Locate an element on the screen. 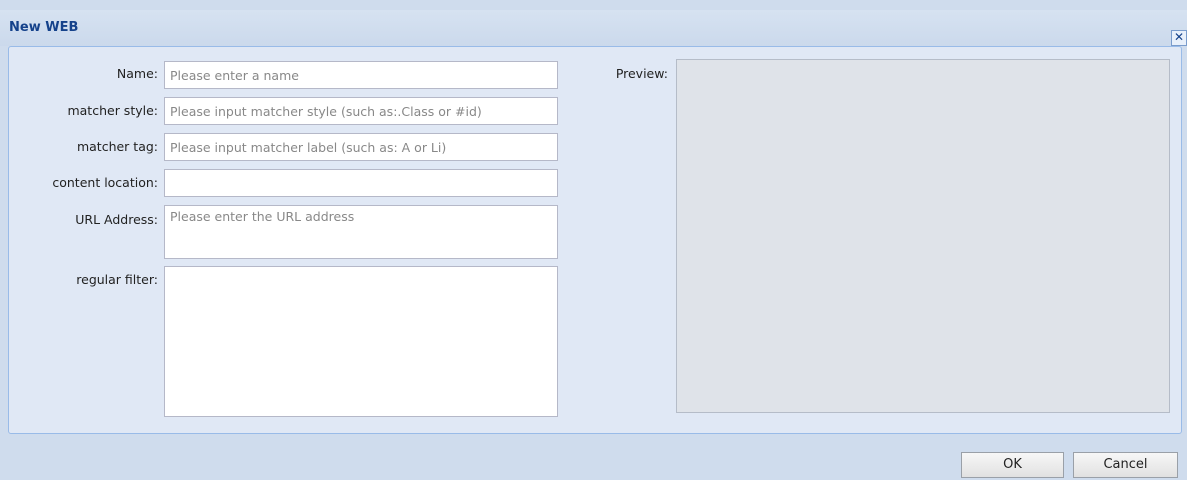 The image size is (1187, 480). matcher-style-label: matcher style: is located at coordinates (112, 110).